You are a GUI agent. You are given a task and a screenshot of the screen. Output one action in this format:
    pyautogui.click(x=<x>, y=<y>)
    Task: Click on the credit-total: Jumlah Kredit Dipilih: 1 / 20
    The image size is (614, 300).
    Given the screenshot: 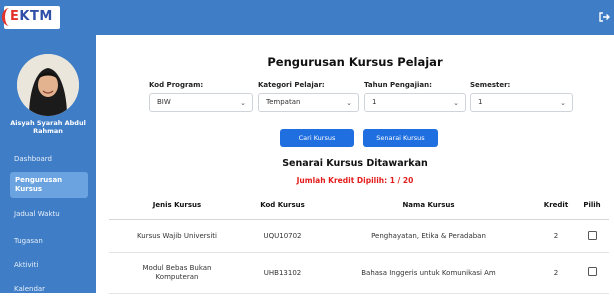 What is the action you would take?
    pyautogui.click(x=355, y=180)
    